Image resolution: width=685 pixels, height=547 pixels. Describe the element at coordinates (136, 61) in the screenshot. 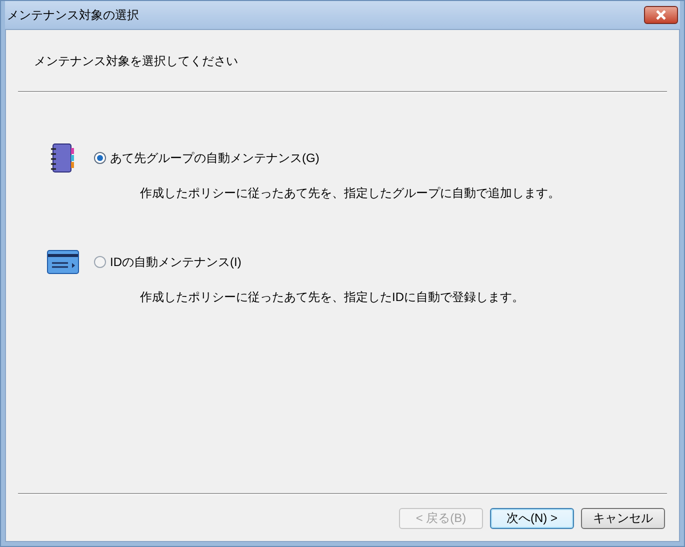

I see `instruction-text: メンテナンス対象を選択してください` at that location.